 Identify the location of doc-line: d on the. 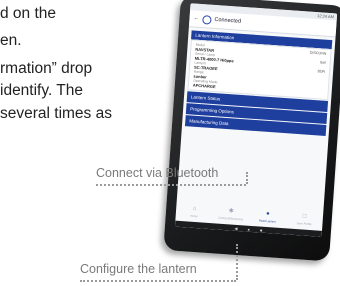
(28, 13).